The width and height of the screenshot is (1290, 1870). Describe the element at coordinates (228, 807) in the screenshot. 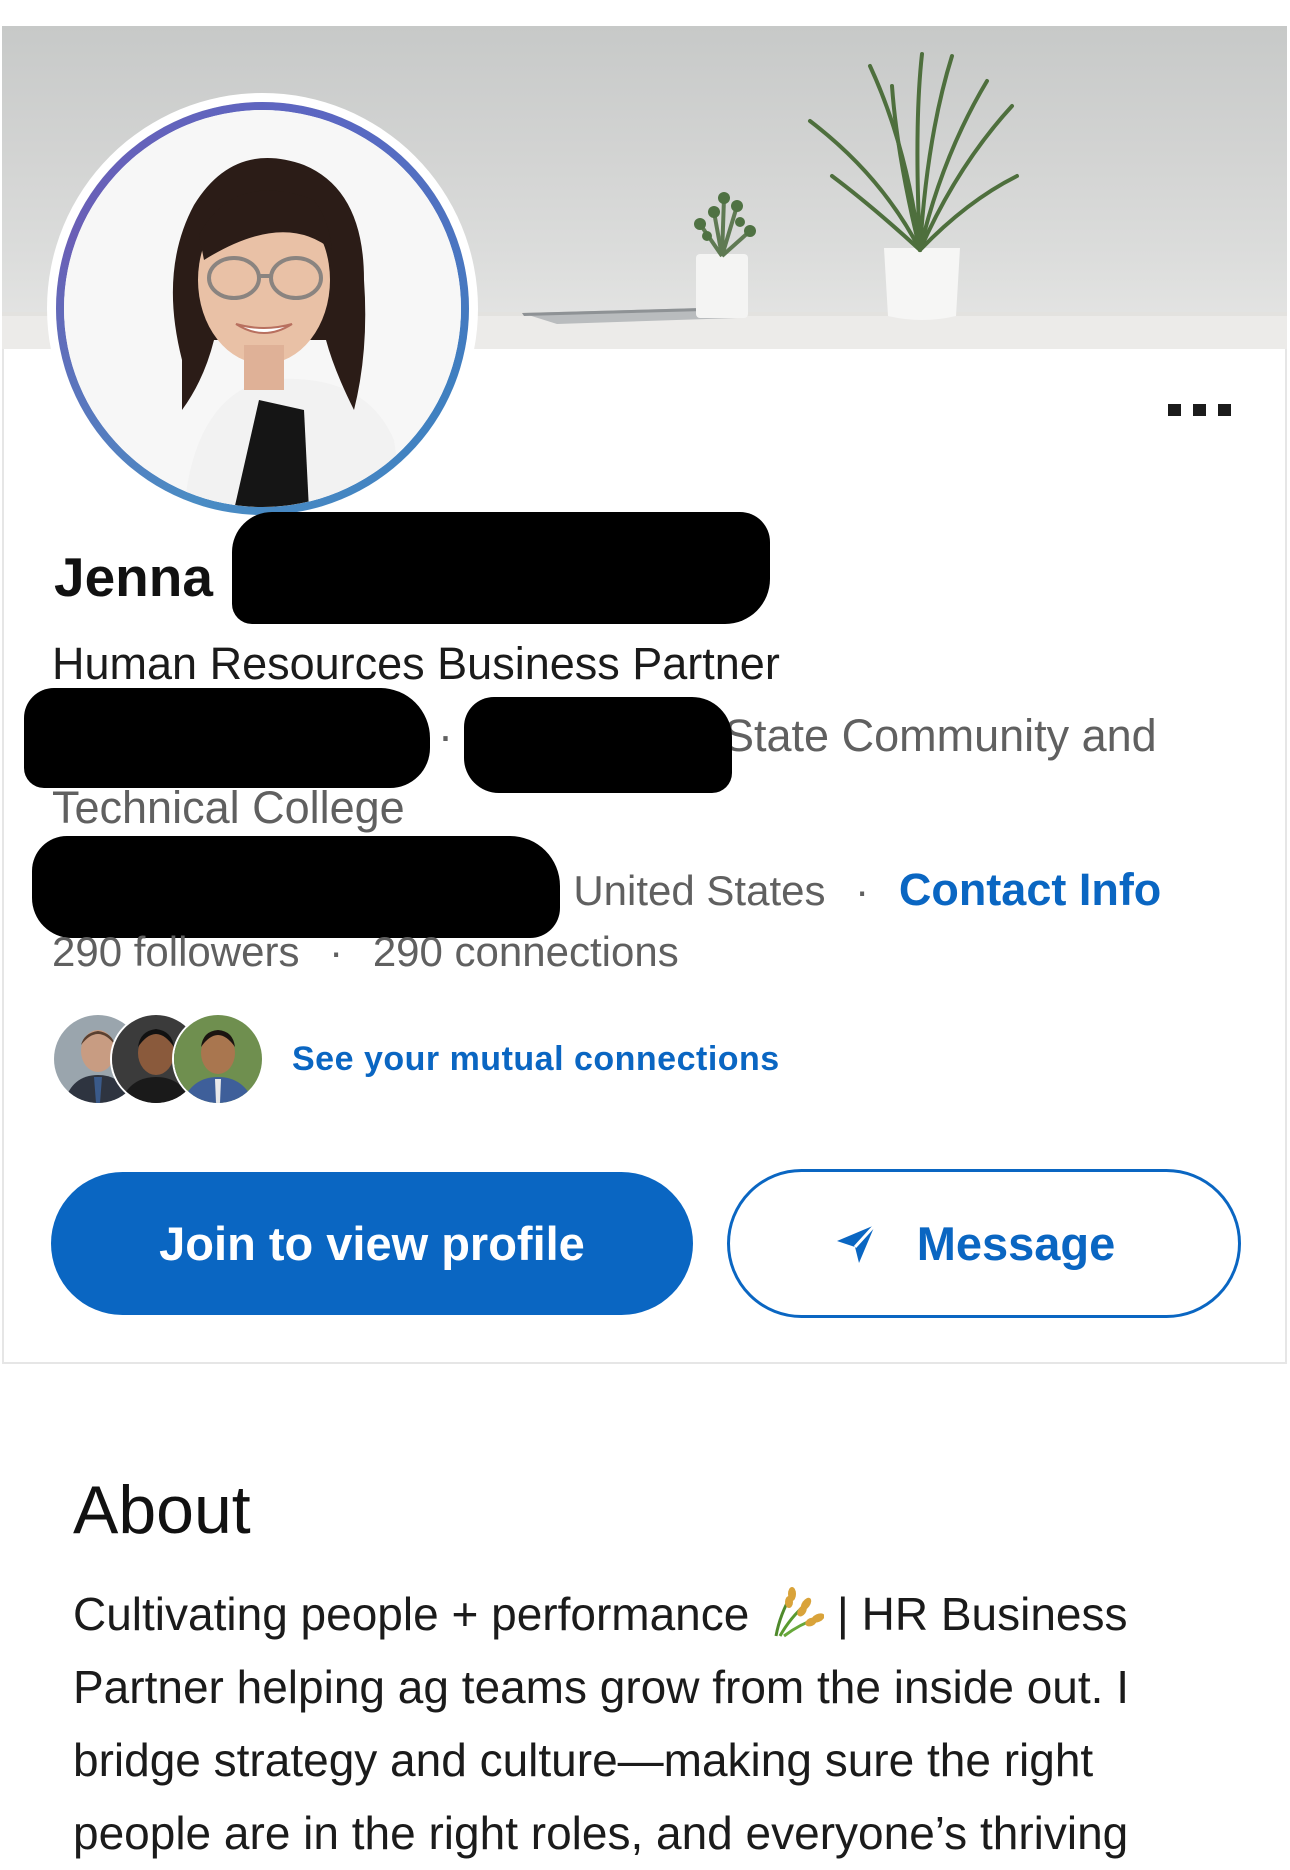

I see `education-school-name-cont: Technical College` at that location.